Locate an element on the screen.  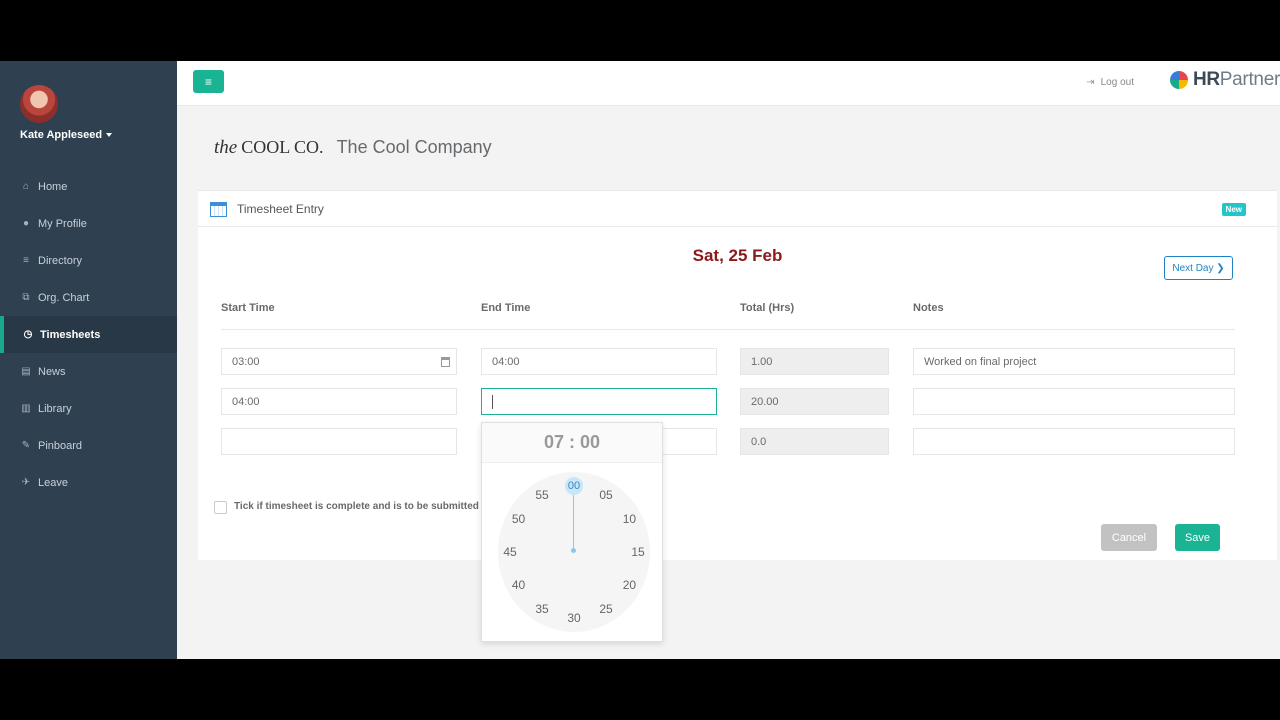
clock-minute-50: 50 is located at coordinates (519, 519).